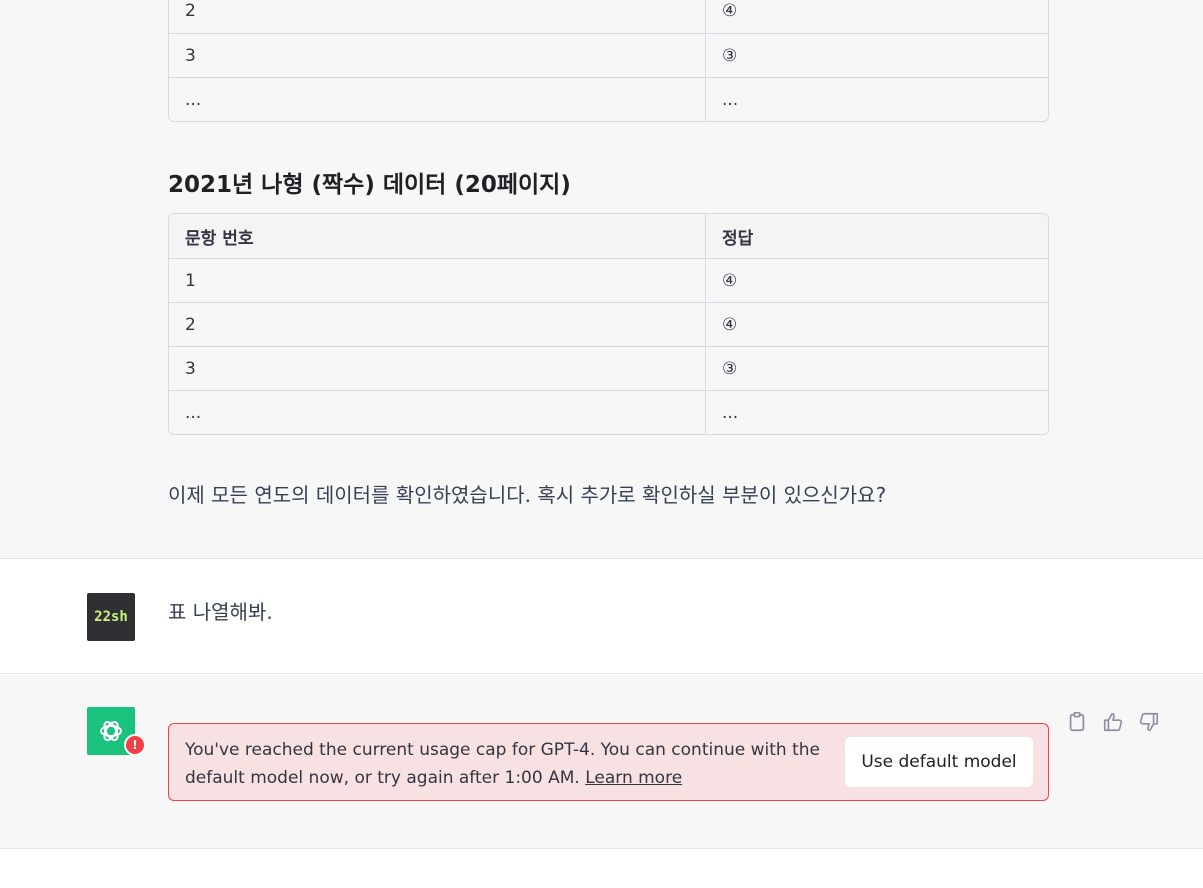  I want to click on user-message-text: 표 나열해봐., so click(220, 612).